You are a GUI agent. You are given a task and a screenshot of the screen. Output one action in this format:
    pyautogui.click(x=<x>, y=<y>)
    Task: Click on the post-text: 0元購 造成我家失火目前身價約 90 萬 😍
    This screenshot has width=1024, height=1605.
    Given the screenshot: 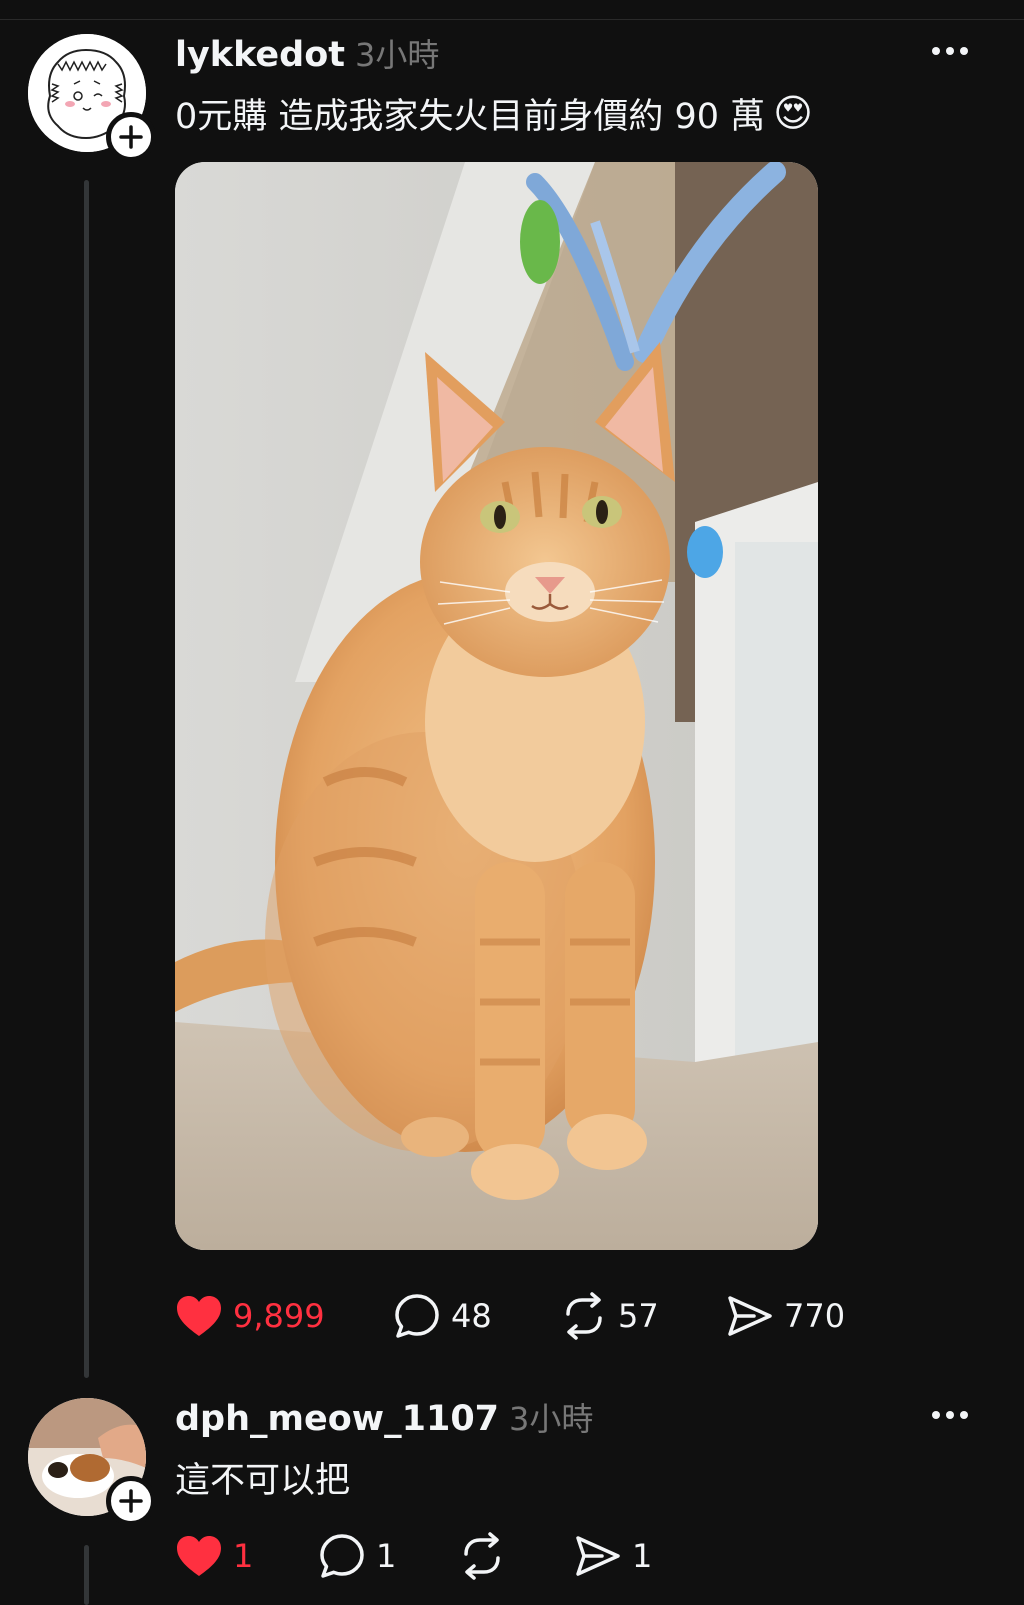 What is the action you would take?
    pyautogui.click(x=494, y=113)
    